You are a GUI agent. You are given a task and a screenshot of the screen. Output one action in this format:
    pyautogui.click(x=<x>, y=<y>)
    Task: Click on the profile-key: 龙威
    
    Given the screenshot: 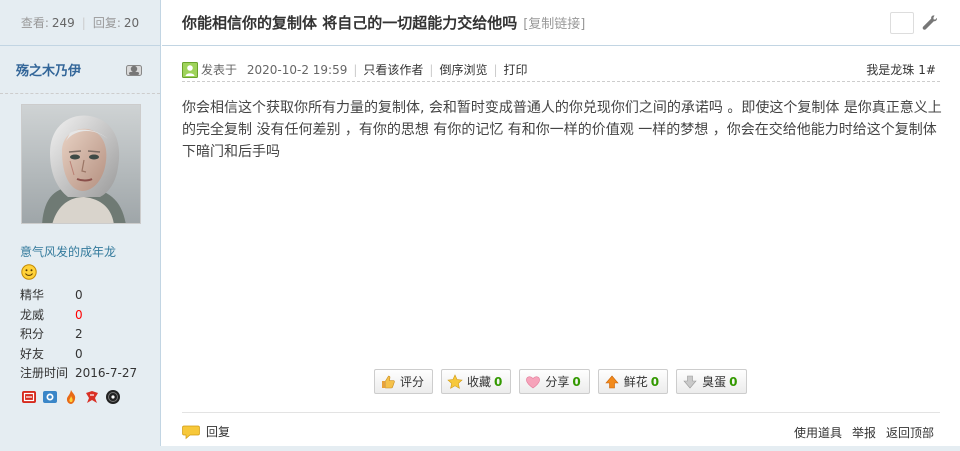 What is the action you would take?
    pyautogui.click(x=32, y=314)
    